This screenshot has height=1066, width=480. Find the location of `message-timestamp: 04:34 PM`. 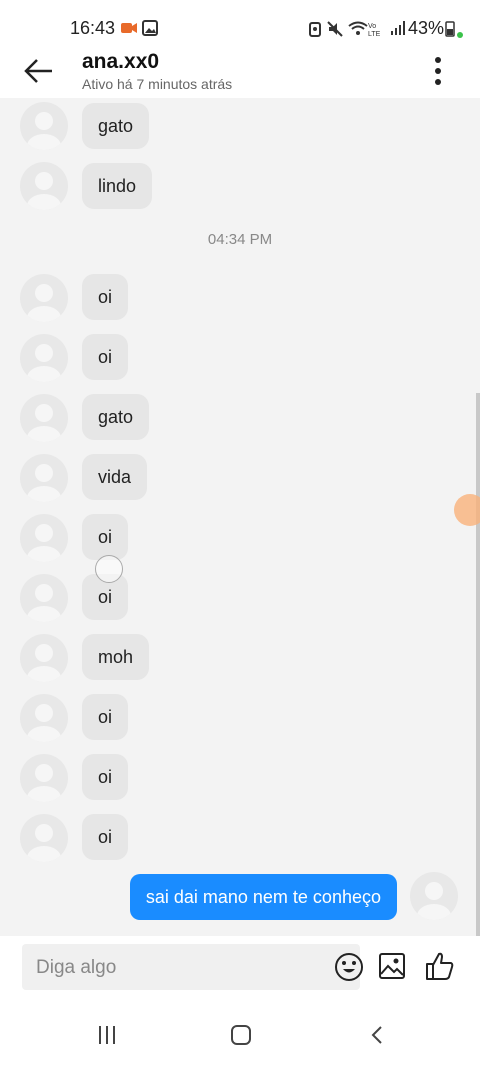

message-timestamp: 04:34 PM is located at coordinates (240, 239).